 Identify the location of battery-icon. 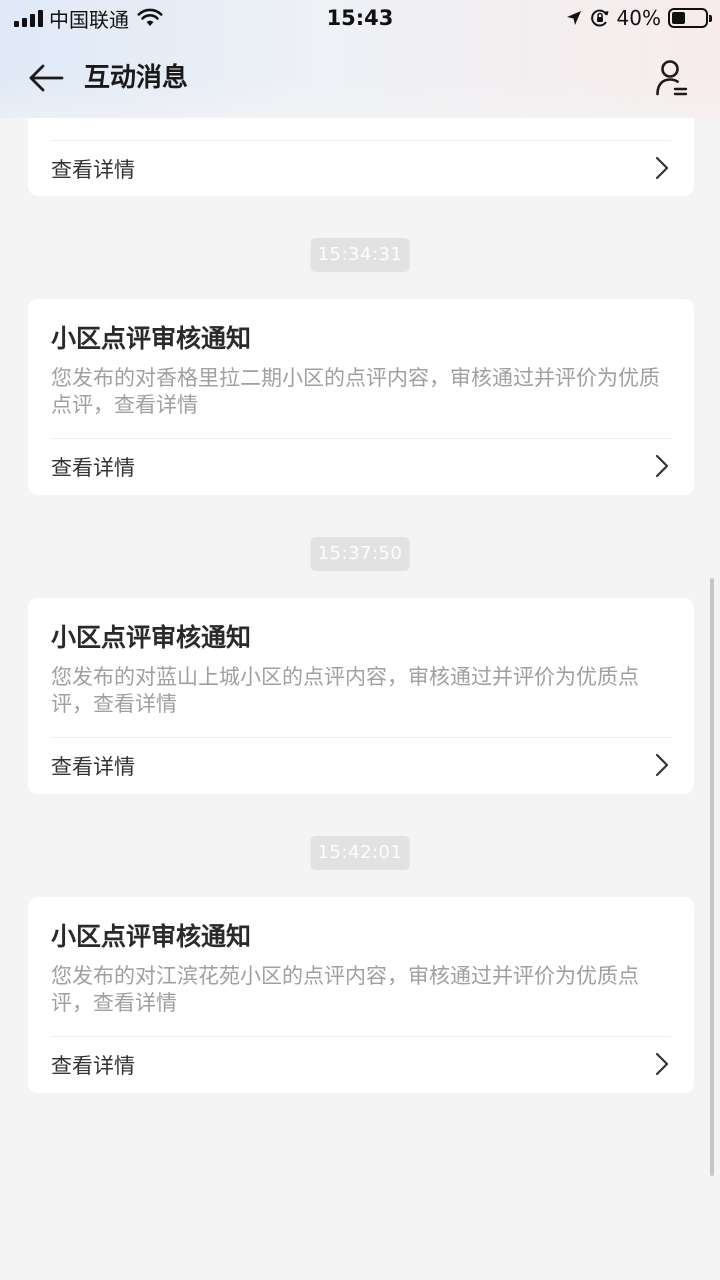
(690, 18).